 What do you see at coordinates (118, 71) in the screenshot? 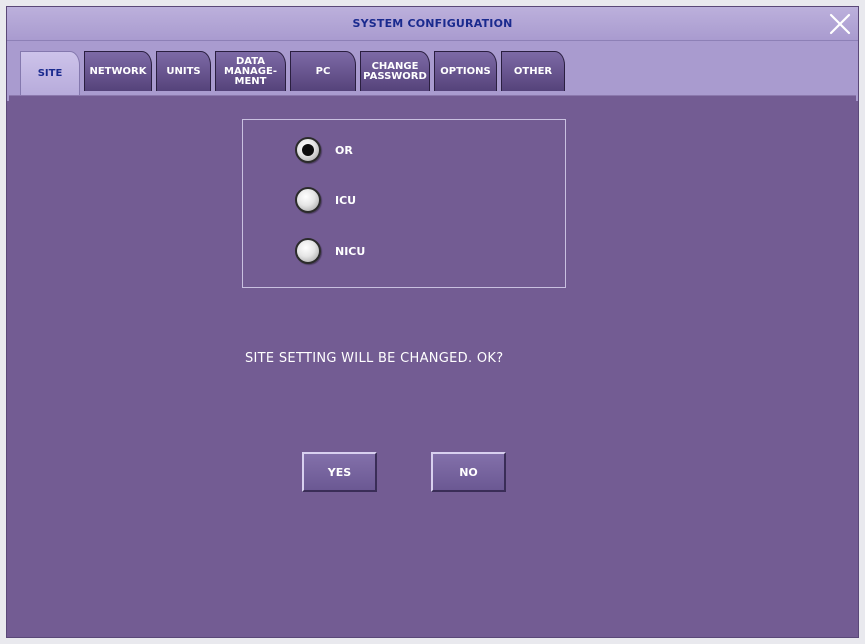
I see `tab-network: NETWORK` at bounding box center [118, 71].